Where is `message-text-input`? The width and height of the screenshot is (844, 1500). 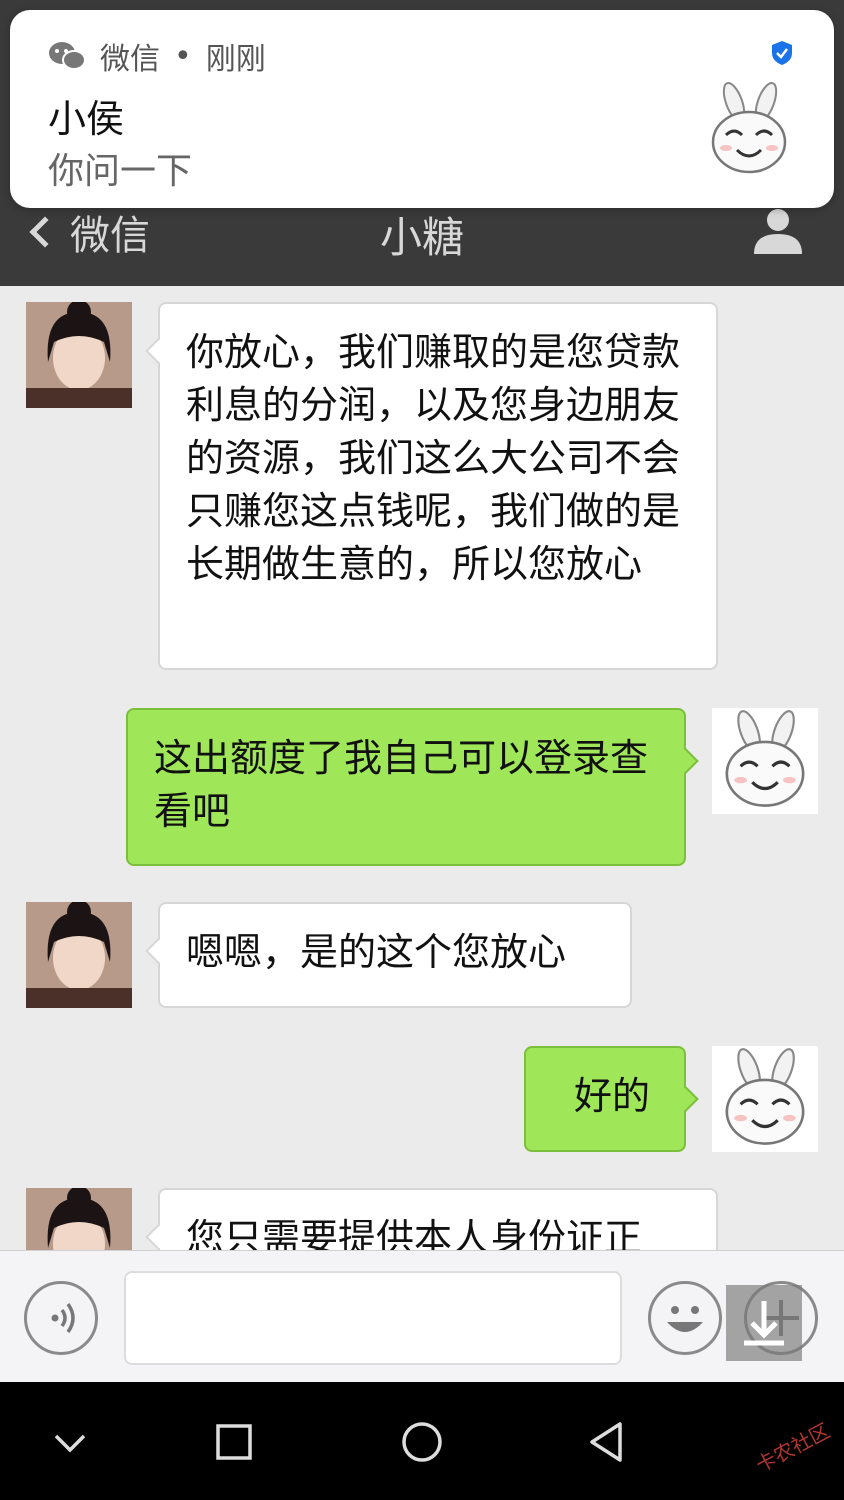 message-text-input is located at coordinates (373, 1318).